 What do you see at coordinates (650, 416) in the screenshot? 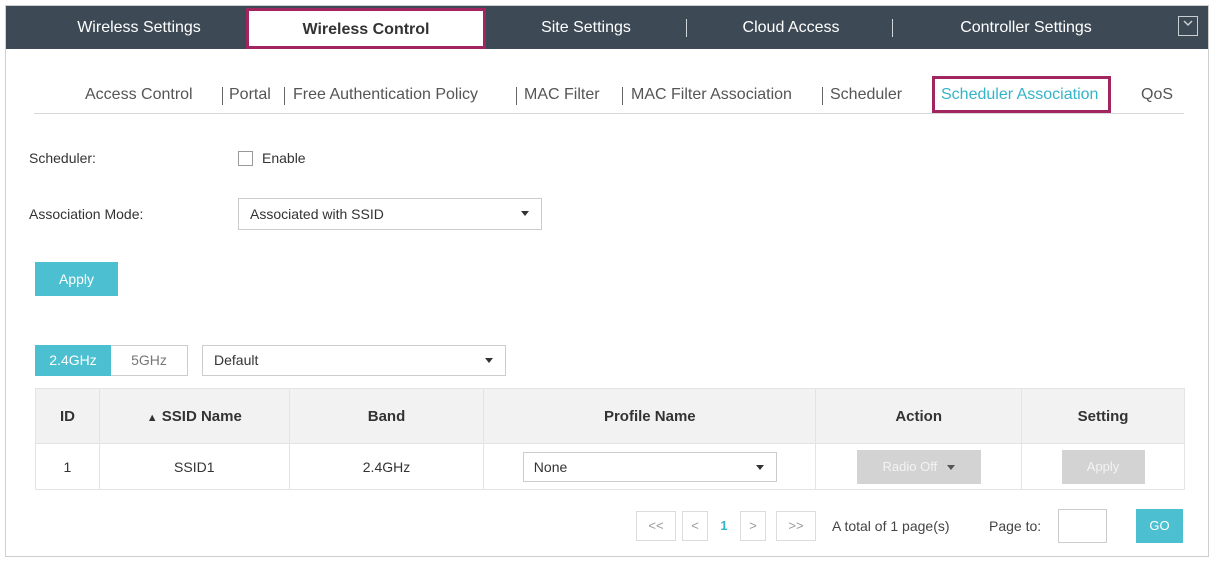
I see `header-profile-name: Profile Name` at bounding box center [650, 416].